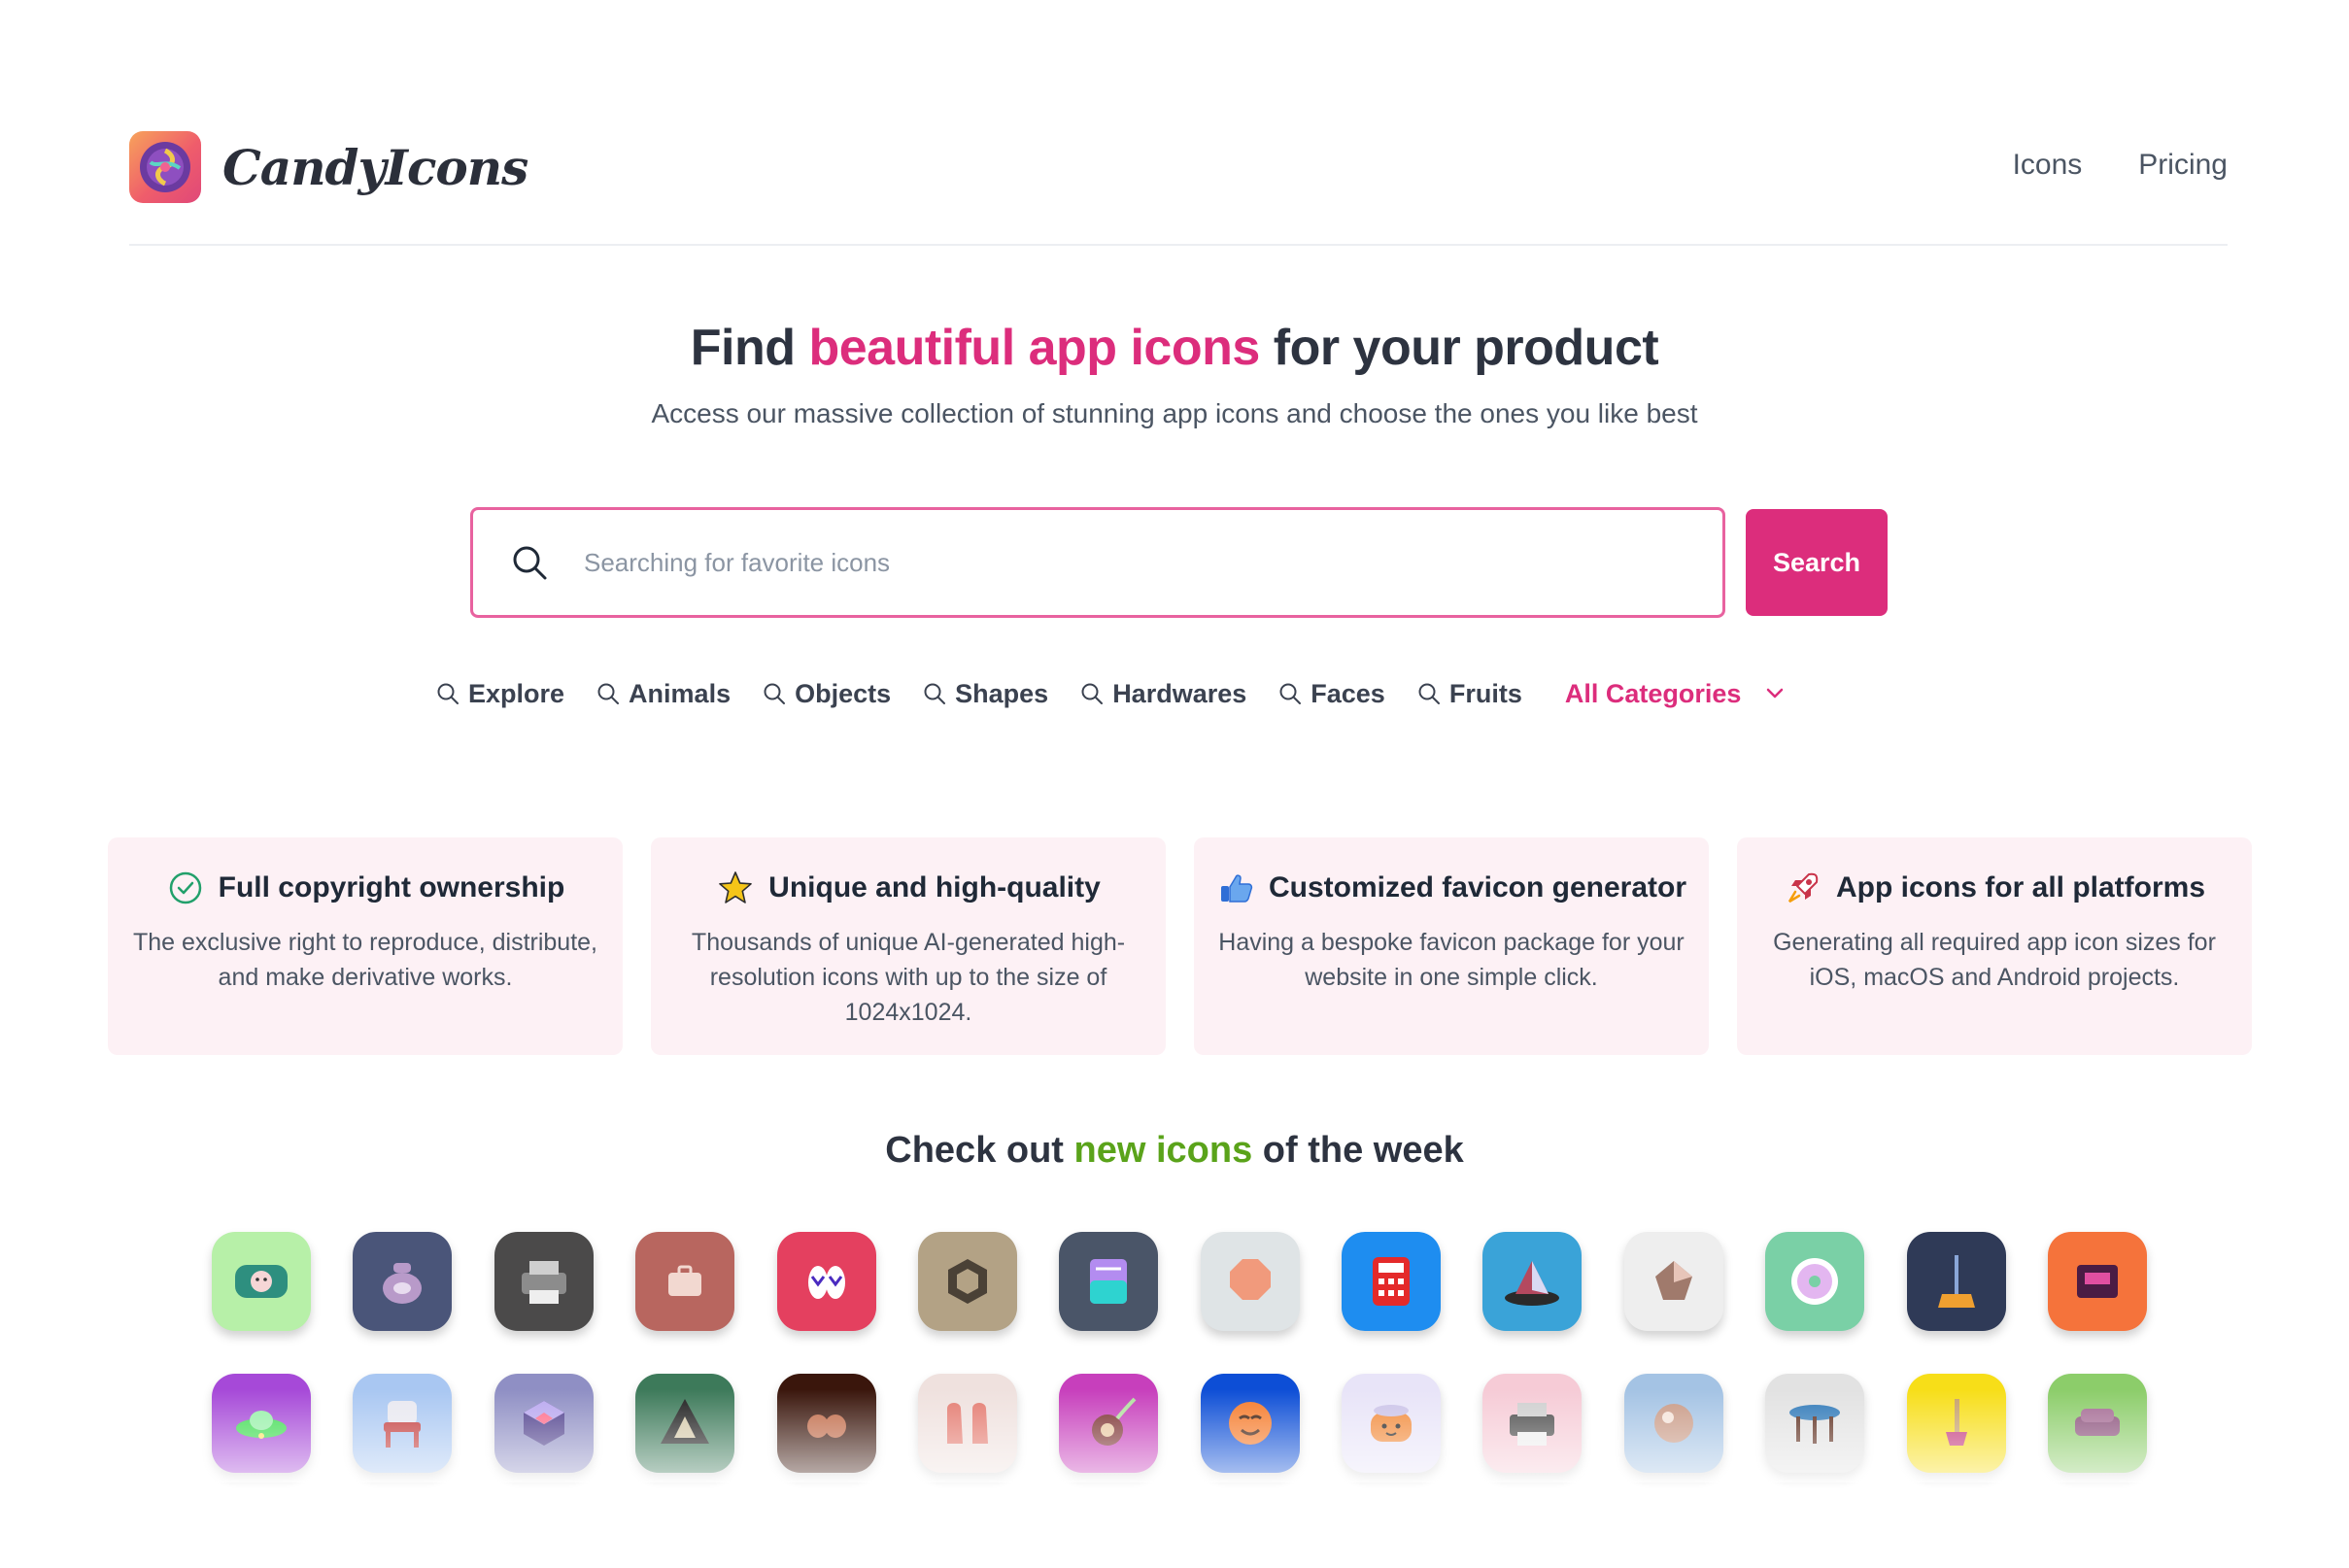 This screenshot has height=1568, width=2349. Describe the element at coordinates (516, 693) in the screenshot. I see `category-label: Explore` at that location.